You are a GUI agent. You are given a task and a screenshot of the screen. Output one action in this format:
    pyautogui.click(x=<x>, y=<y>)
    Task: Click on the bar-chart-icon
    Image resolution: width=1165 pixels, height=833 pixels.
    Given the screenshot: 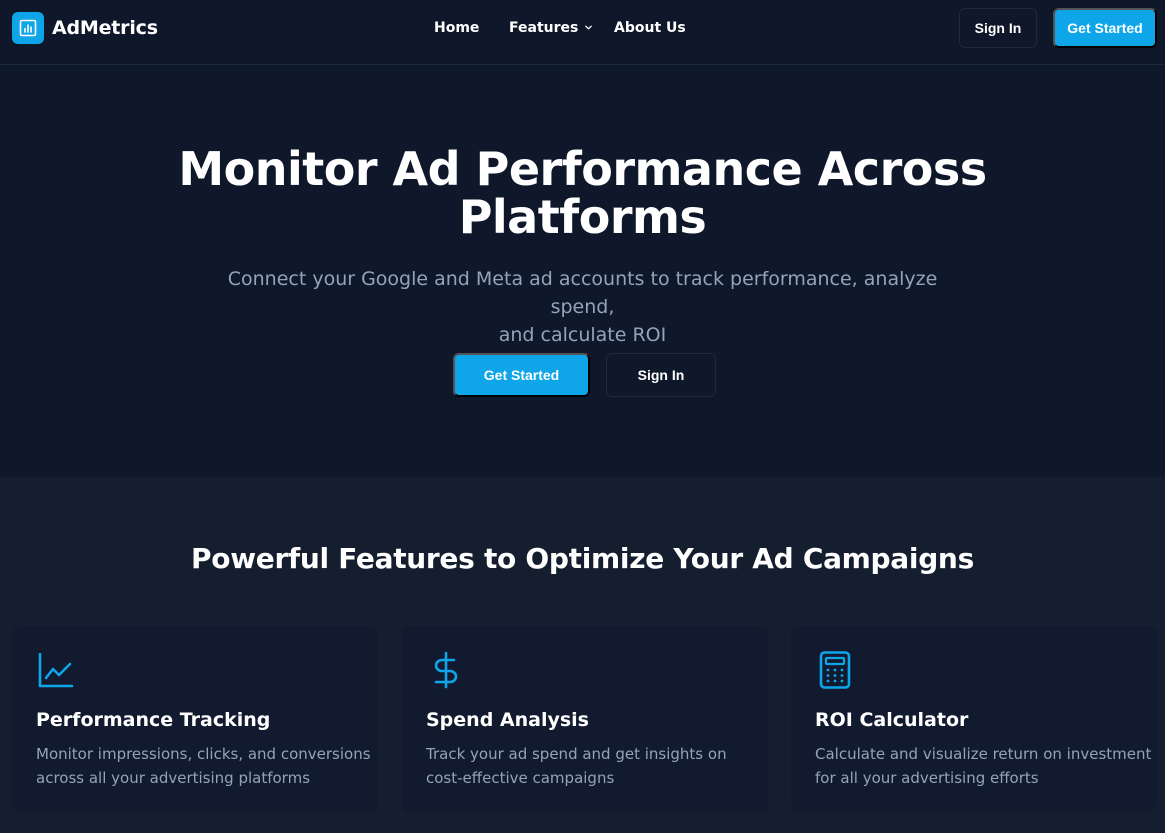 What is the action you would take?
    pyautogui.click(x=28, y=28)
    